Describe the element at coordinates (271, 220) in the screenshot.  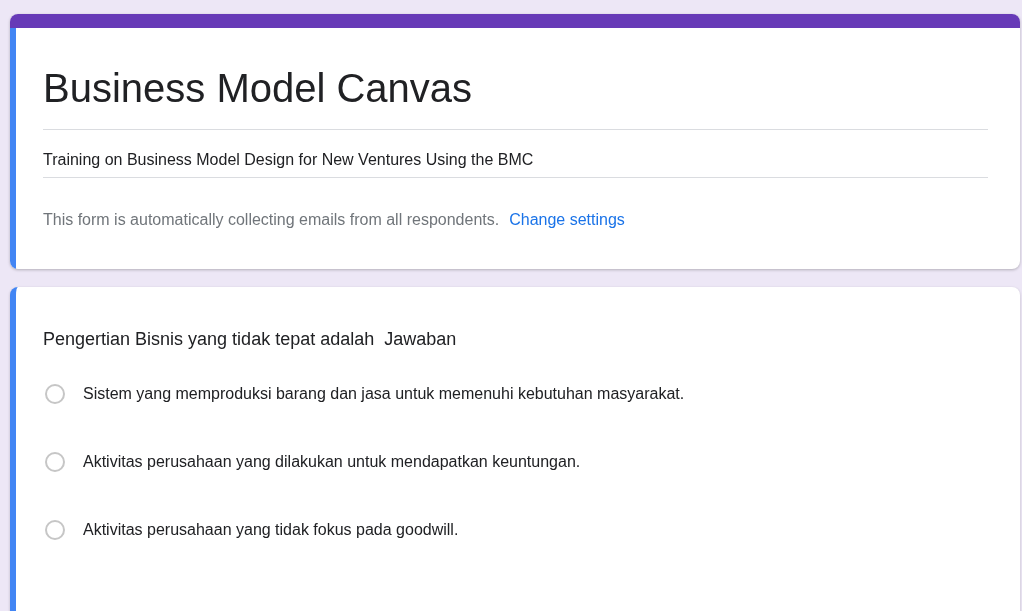
I see `email-notice: This form is automatically collecting emails from all respondents.` at that location.